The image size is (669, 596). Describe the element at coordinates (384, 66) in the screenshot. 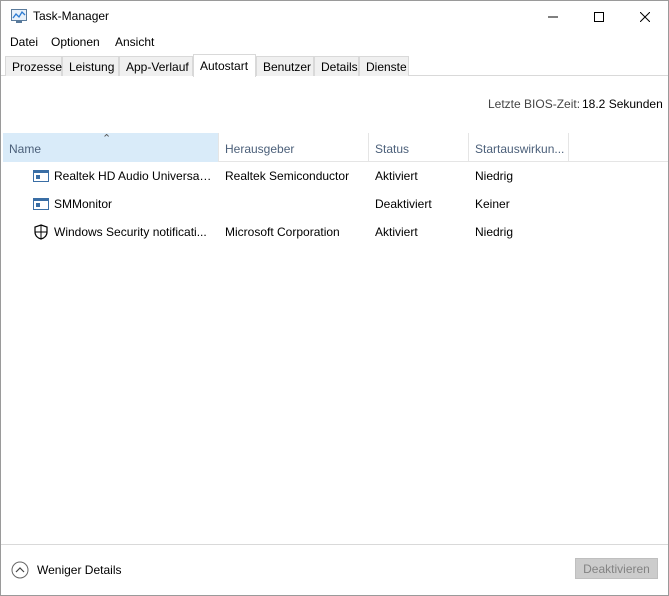

I see `tab-dienste: Dienste` at that location.